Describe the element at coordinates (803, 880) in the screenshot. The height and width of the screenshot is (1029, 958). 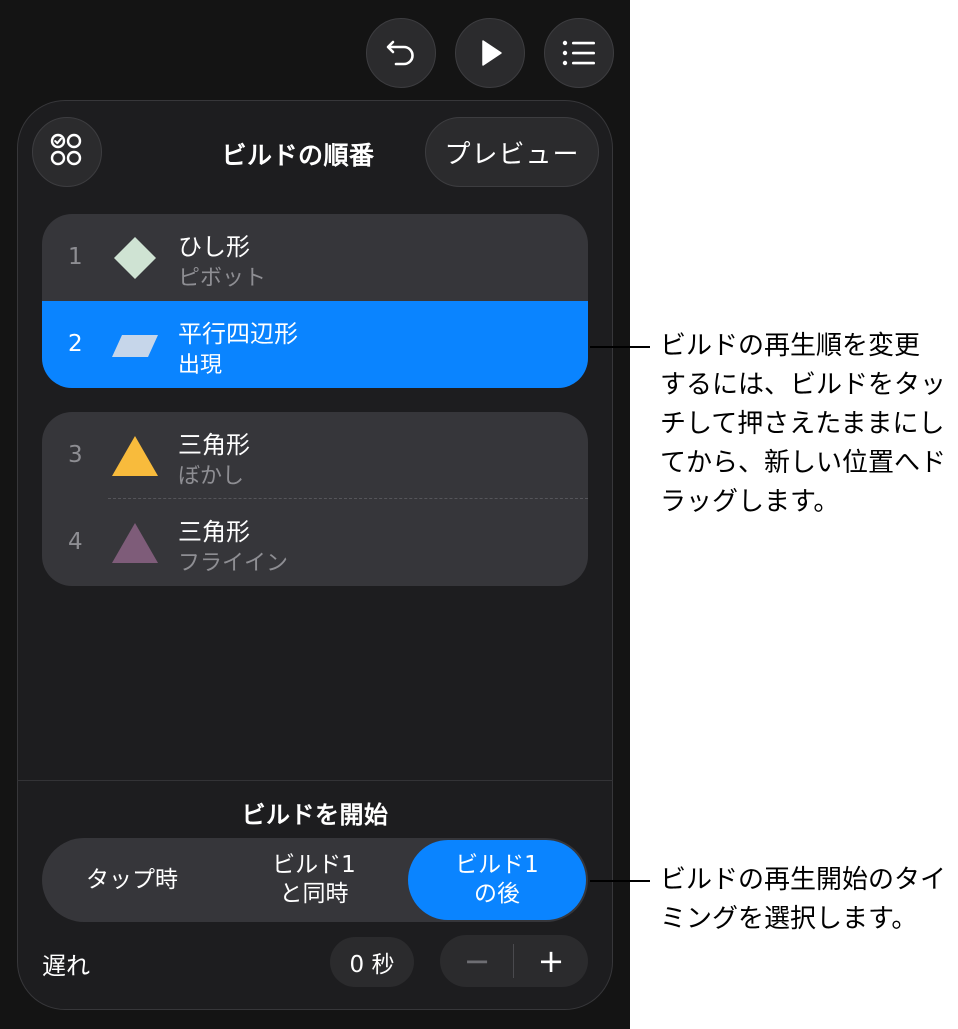
I see `callout-line: ビルドの再生開始のタイ` at that location.